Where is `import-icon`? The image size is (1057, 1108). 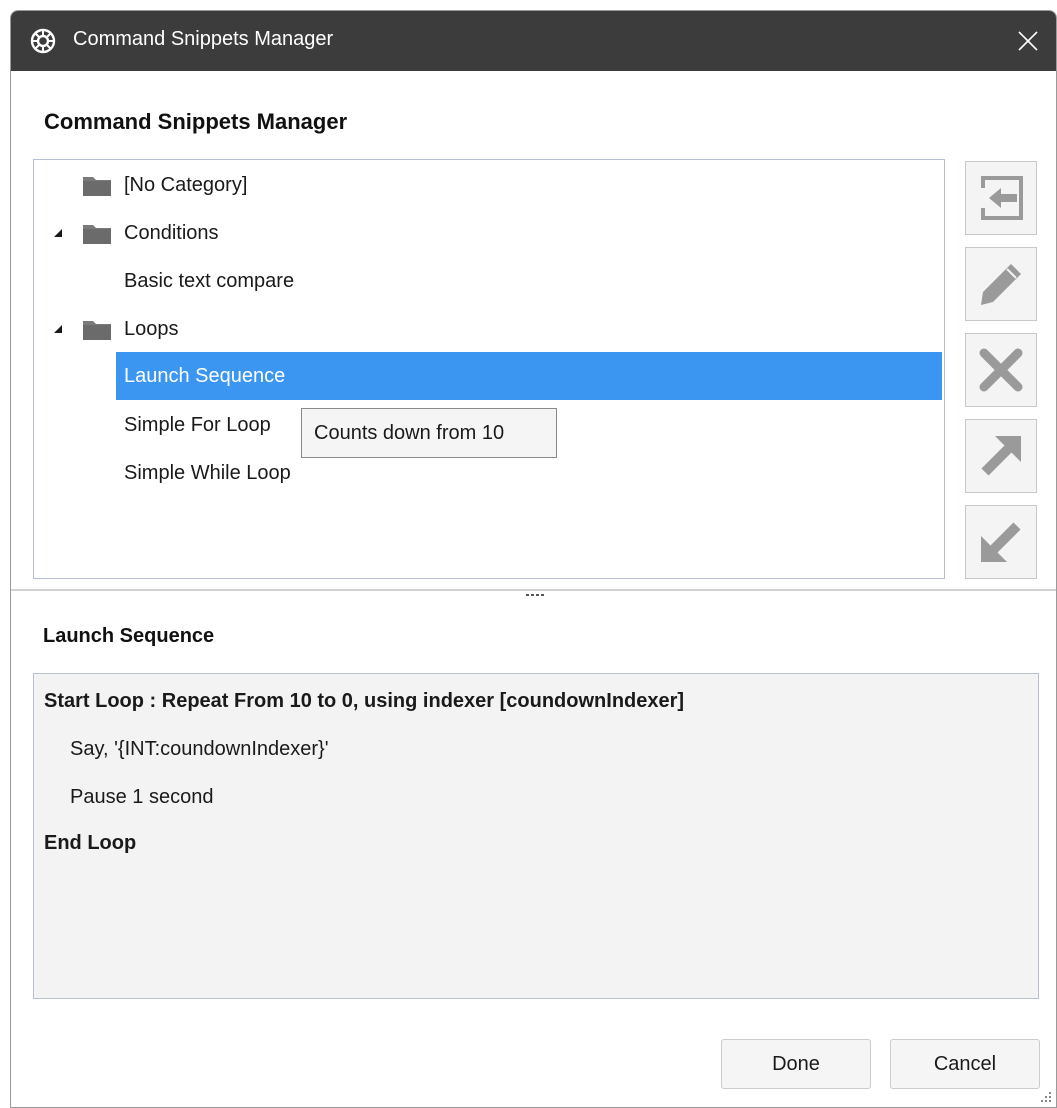
import-icon is located at coordinates (1000, 198).